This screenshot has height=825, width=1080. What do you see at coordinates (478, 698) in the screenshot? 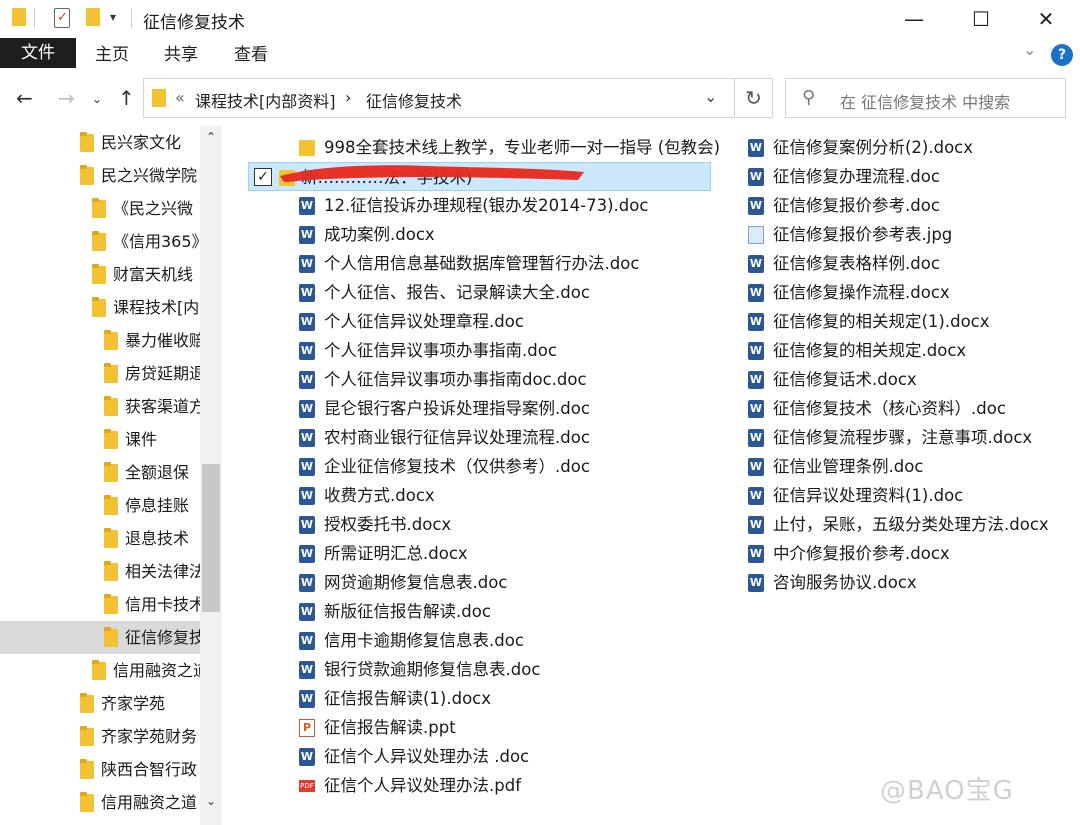
I see `file-item: W 征信报告解读(1).docx` at bounding box center [478, 698].